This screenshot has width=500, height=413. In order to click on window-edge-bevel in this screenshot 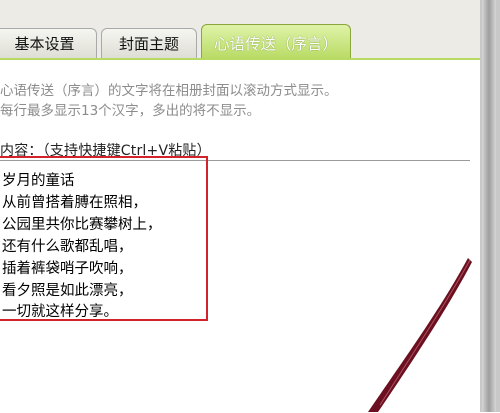, I will do `click(489, 206)`.